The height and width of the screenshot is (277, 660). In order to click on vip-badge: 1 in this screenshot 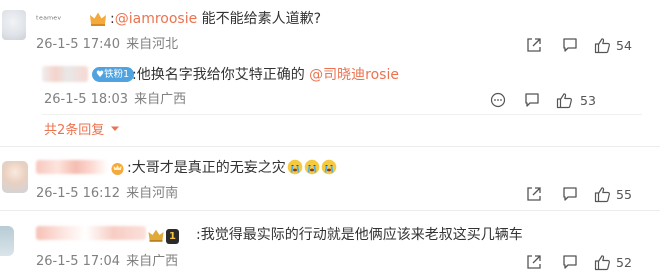, I will do `click(172, 236)`.